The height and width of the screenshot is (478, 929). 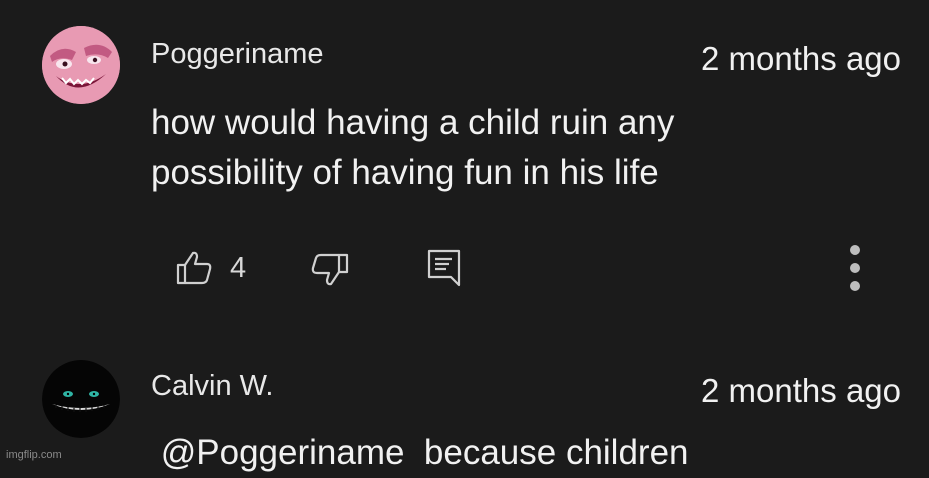 I want to click on imgflip-watermark: imgflip.com, so click(x=34, y=455).